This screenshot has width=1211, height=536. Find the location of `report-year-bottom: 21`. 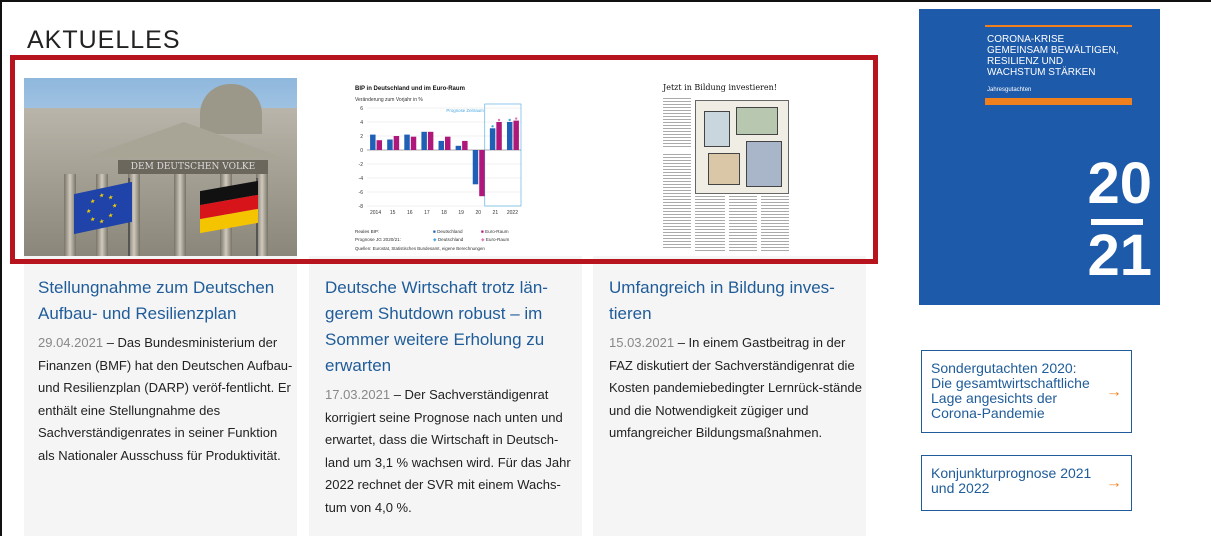

report-year-bottom: 21 is located at coordinates (1119, 255).